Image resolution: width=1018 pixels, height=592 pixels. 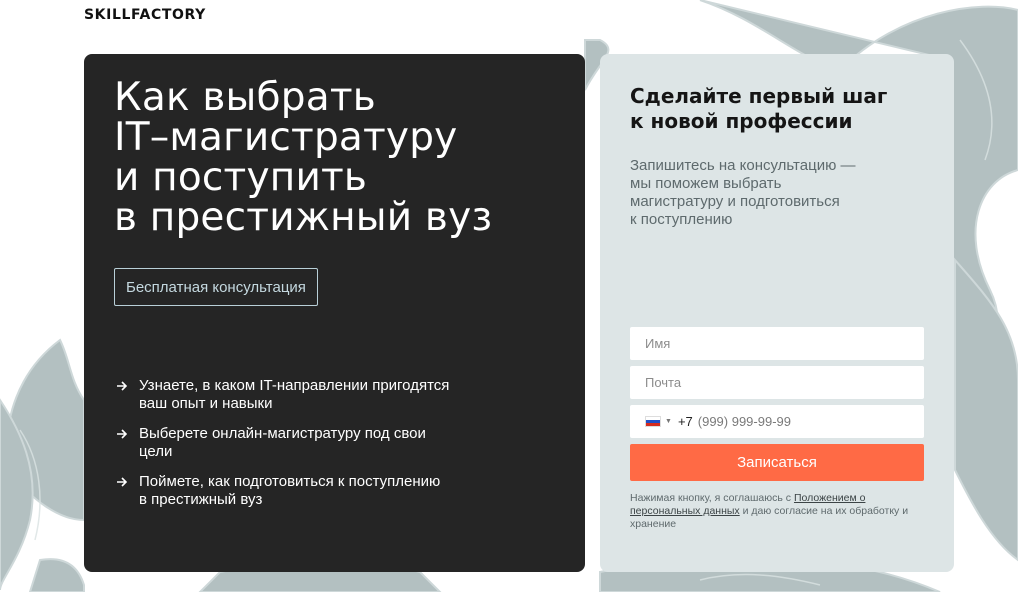 What do you see at coordinates (777, 343) in the screenshot?
I see `name-input` at bounding box center [777, 343].